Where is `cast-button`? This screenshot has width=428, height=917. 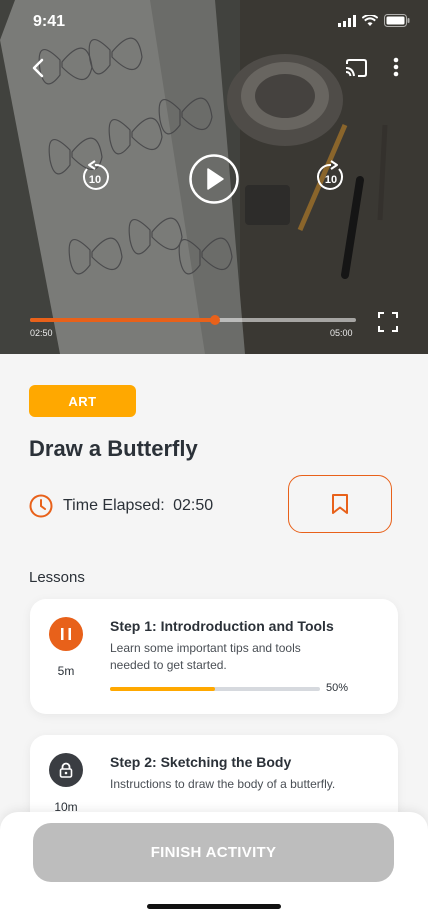
cast-button is located at coordinates (356, 68).